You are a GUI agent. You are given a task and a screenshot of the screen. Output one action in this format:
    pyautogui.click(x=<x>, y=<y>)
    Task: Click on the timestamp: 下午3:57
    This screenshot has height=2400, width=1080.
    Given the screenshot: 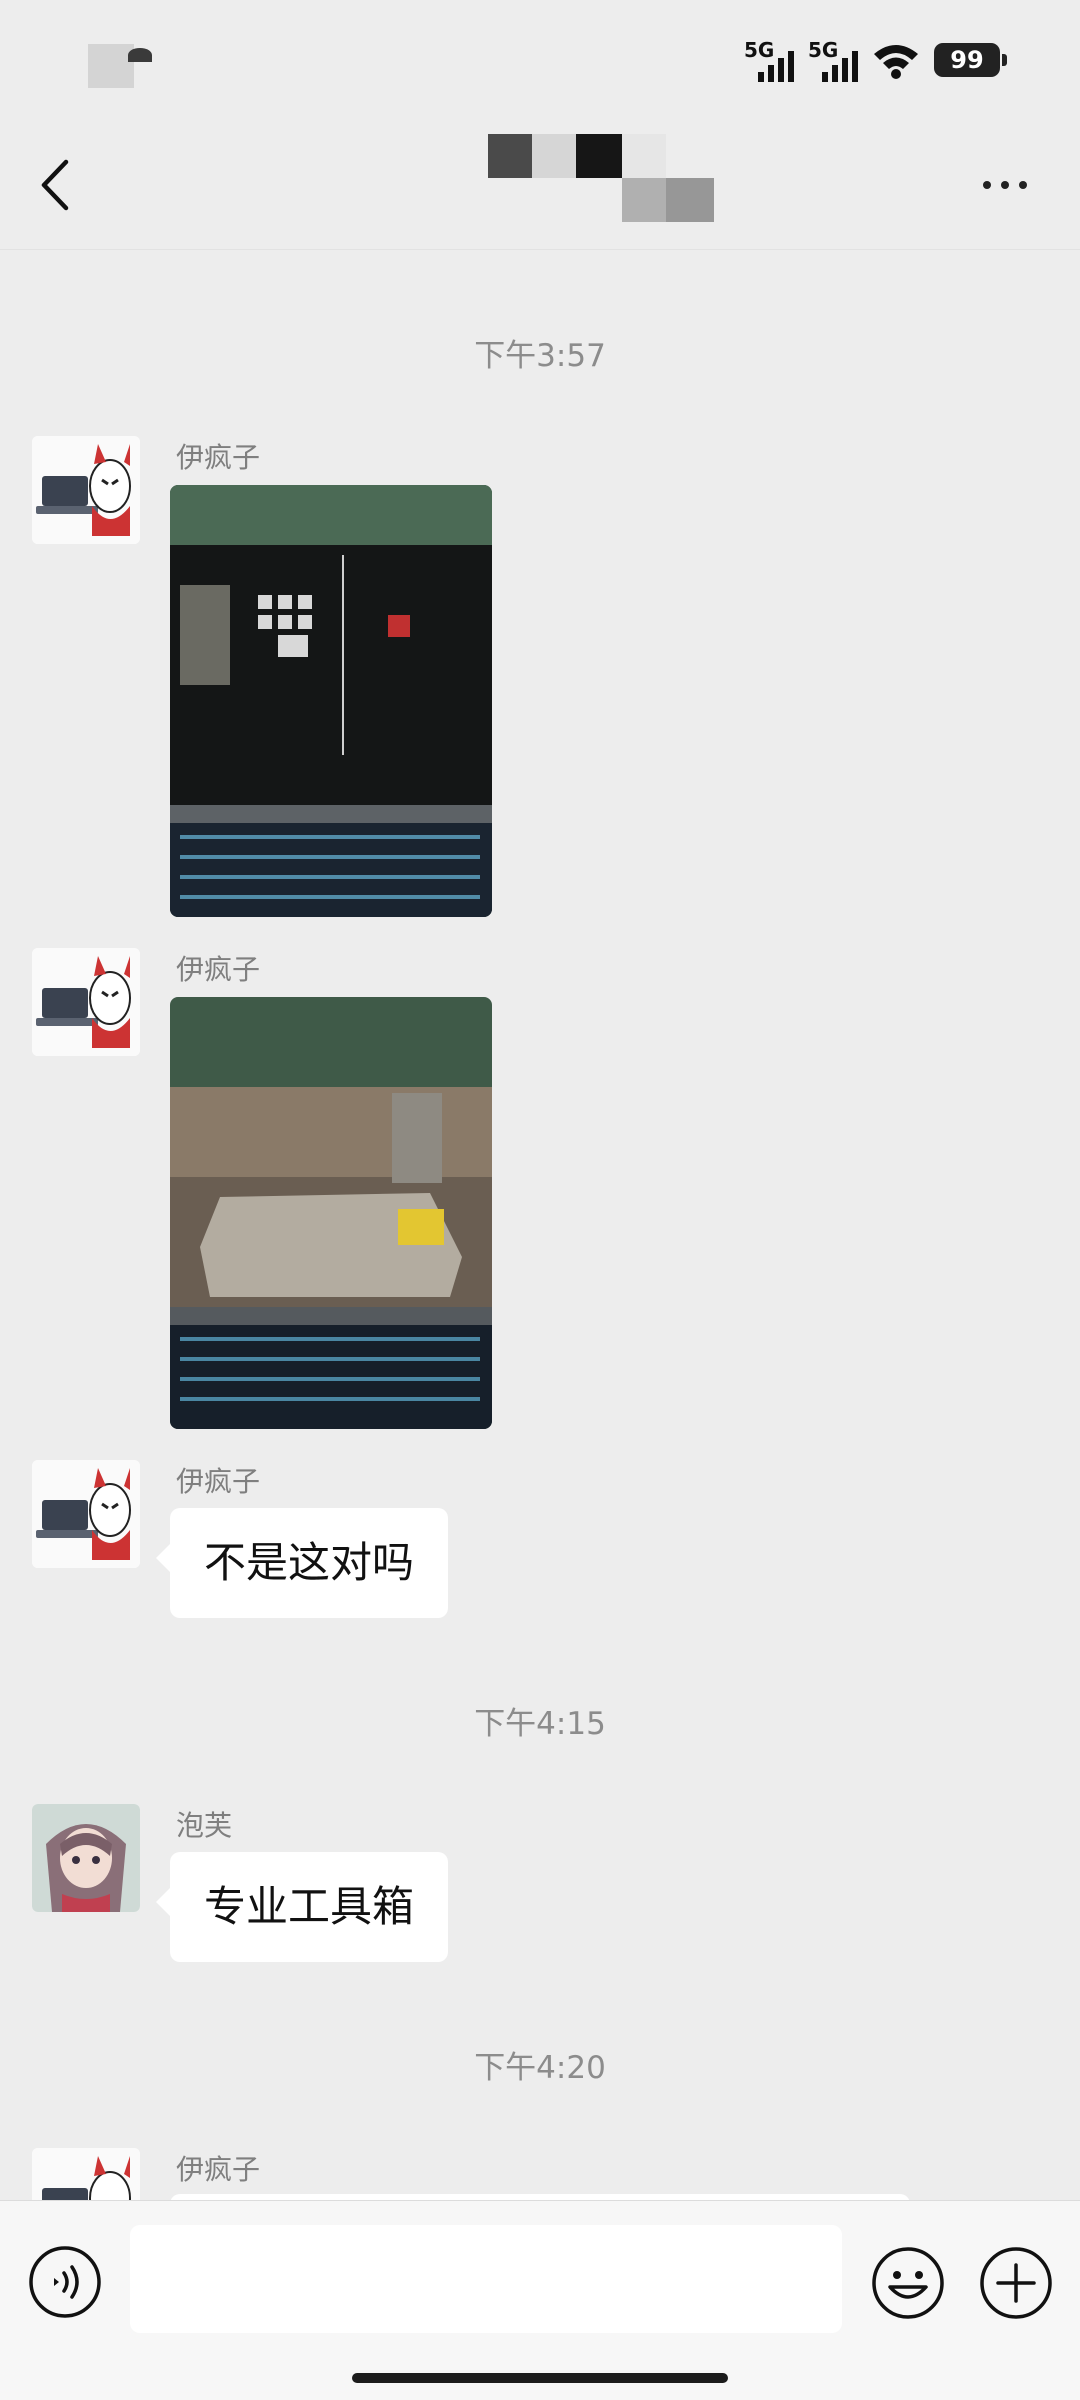 What is the action you would take?
    pyautogui.click(x=540, y=356)
    